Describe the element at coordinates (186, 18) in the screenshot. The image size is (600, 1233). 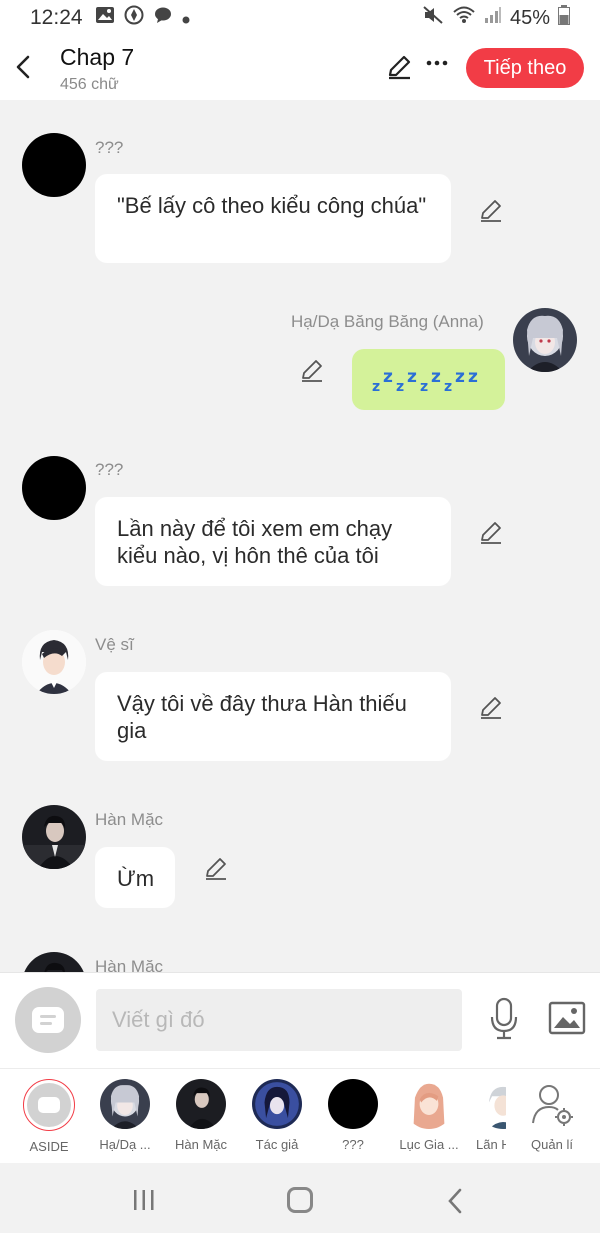
I see `dot-notification-icon` at that location.